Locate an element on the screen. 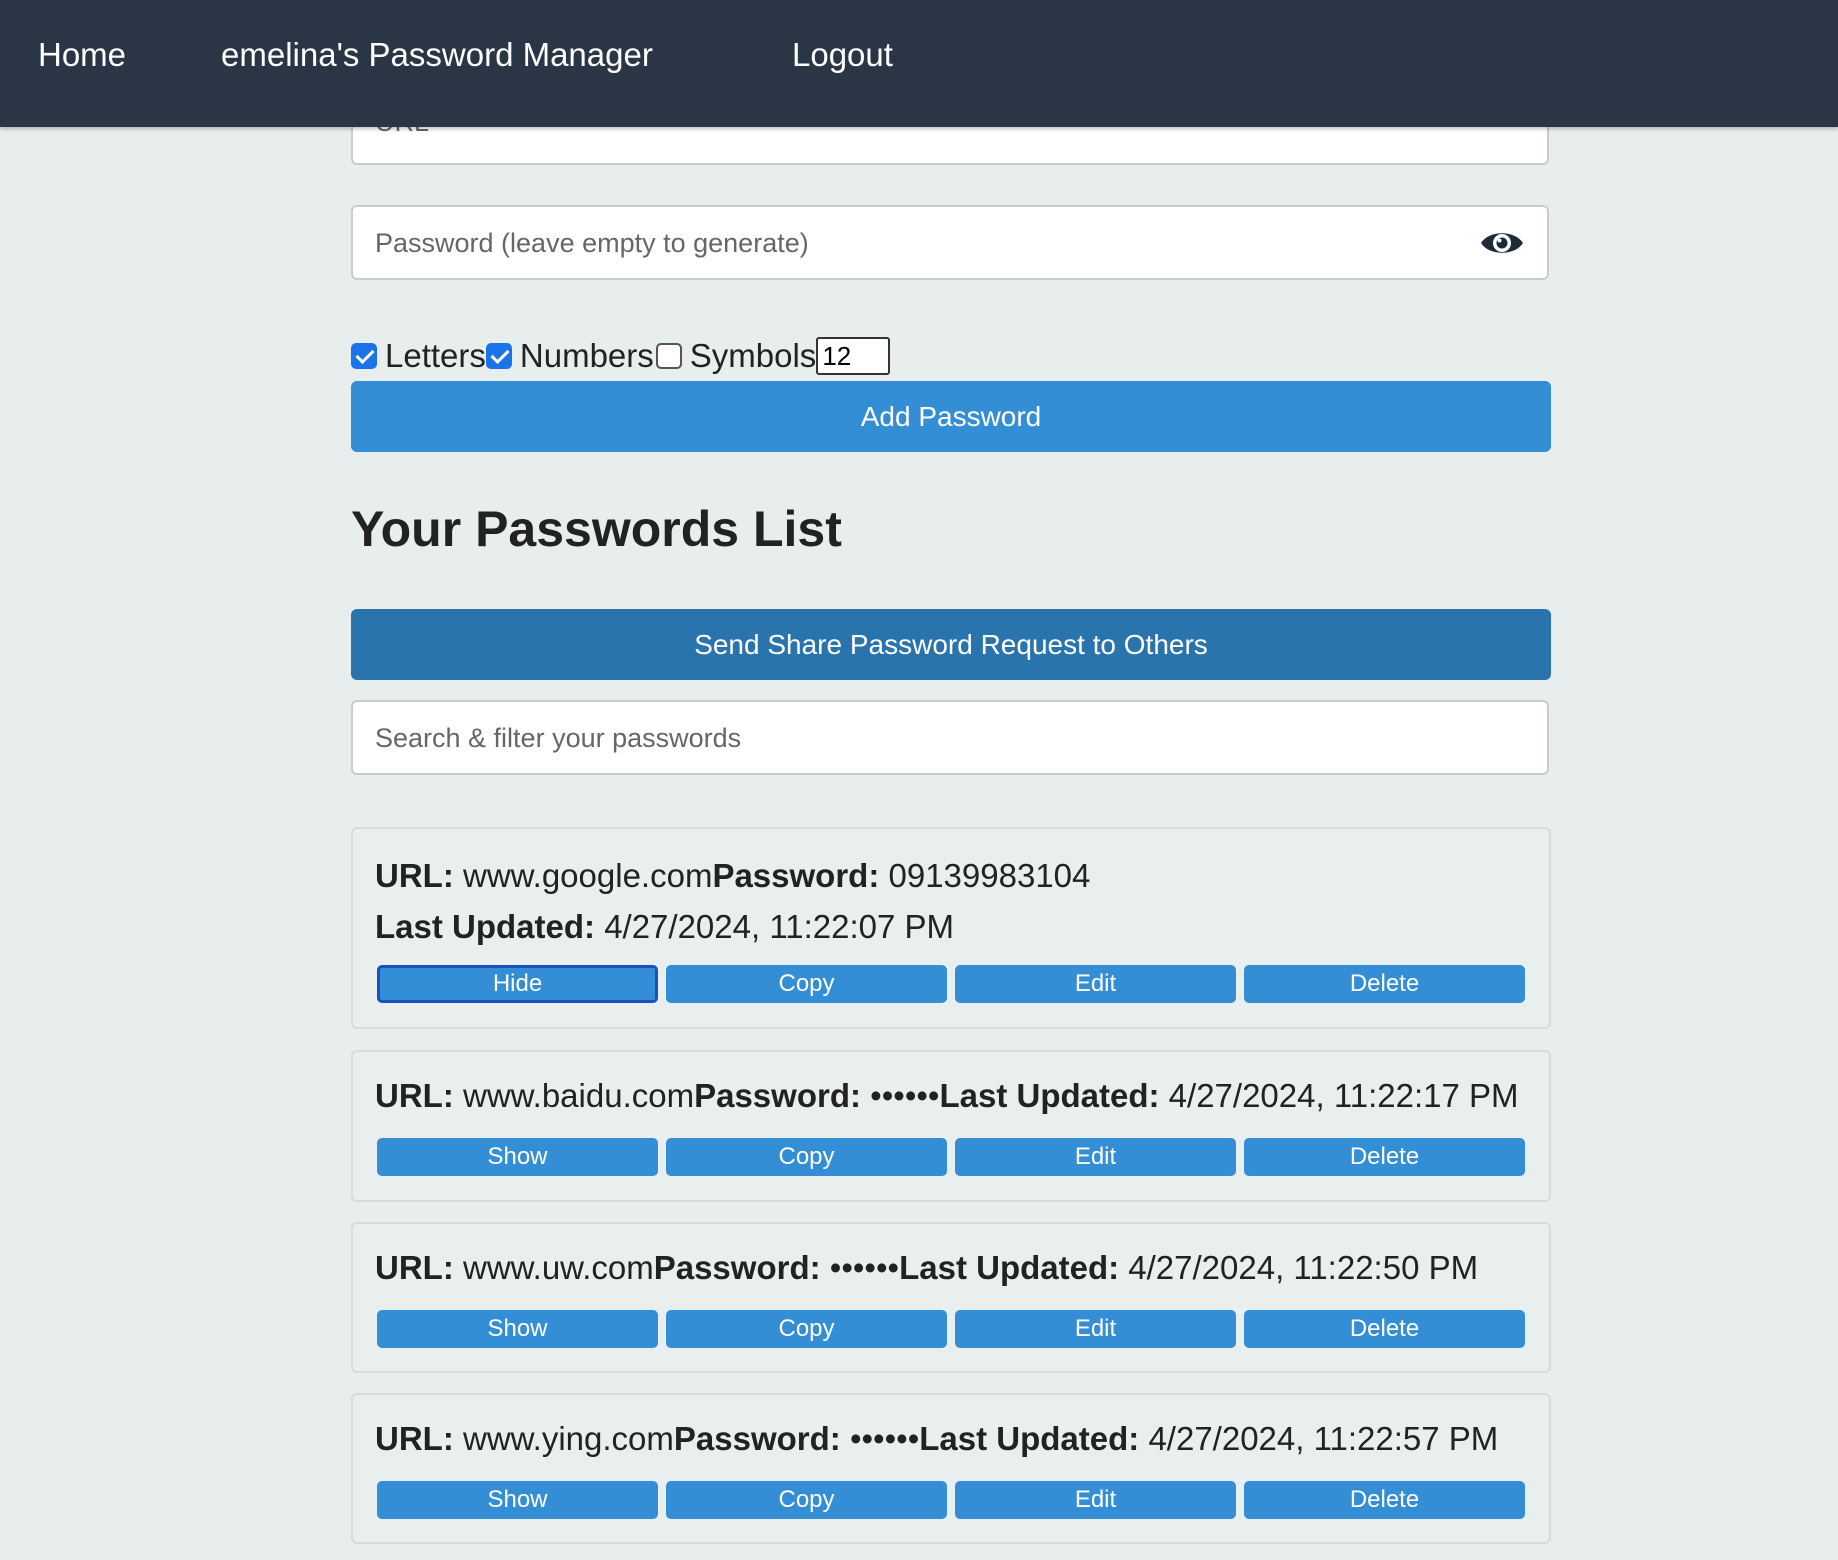 This screenshot has width=1838, height=1560. top-navbar: Home emelina's Password Manager Logout is located at coordinates (919, 63).